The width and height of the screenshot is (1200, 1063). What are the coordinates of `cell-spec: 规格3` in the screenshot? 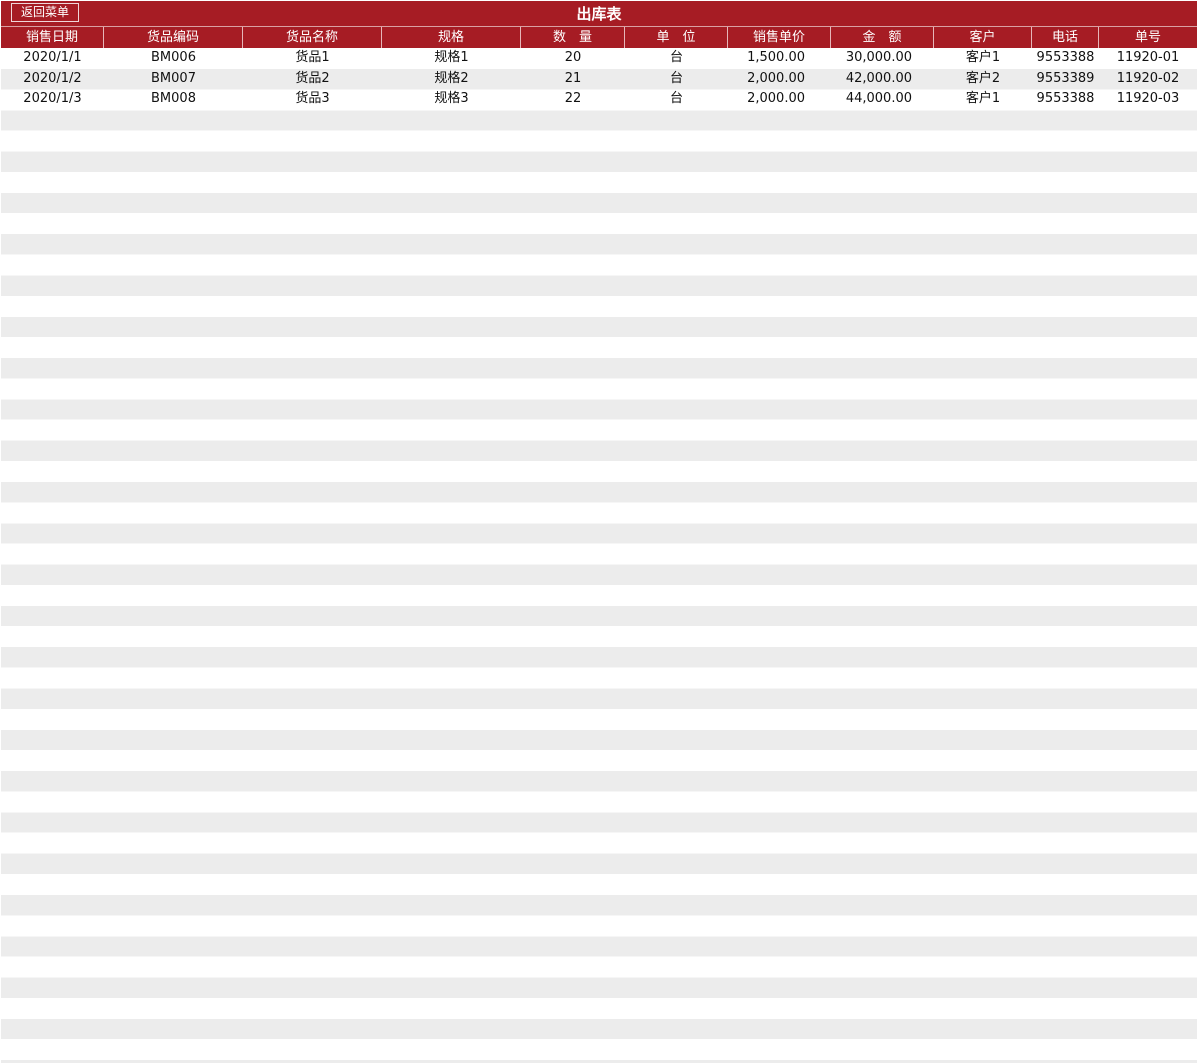 It's located at (451, 99).